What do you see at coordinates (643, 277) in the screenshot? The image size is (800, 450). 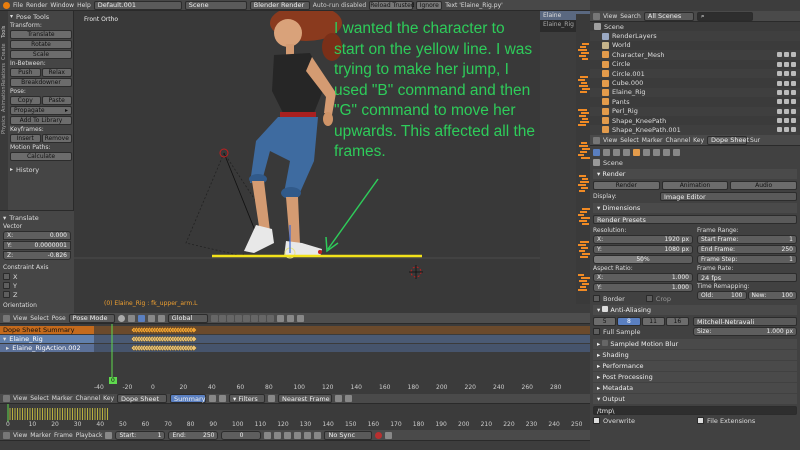 I see `aspect-x-field: X: 1.000` at bounding box center [643, 277].